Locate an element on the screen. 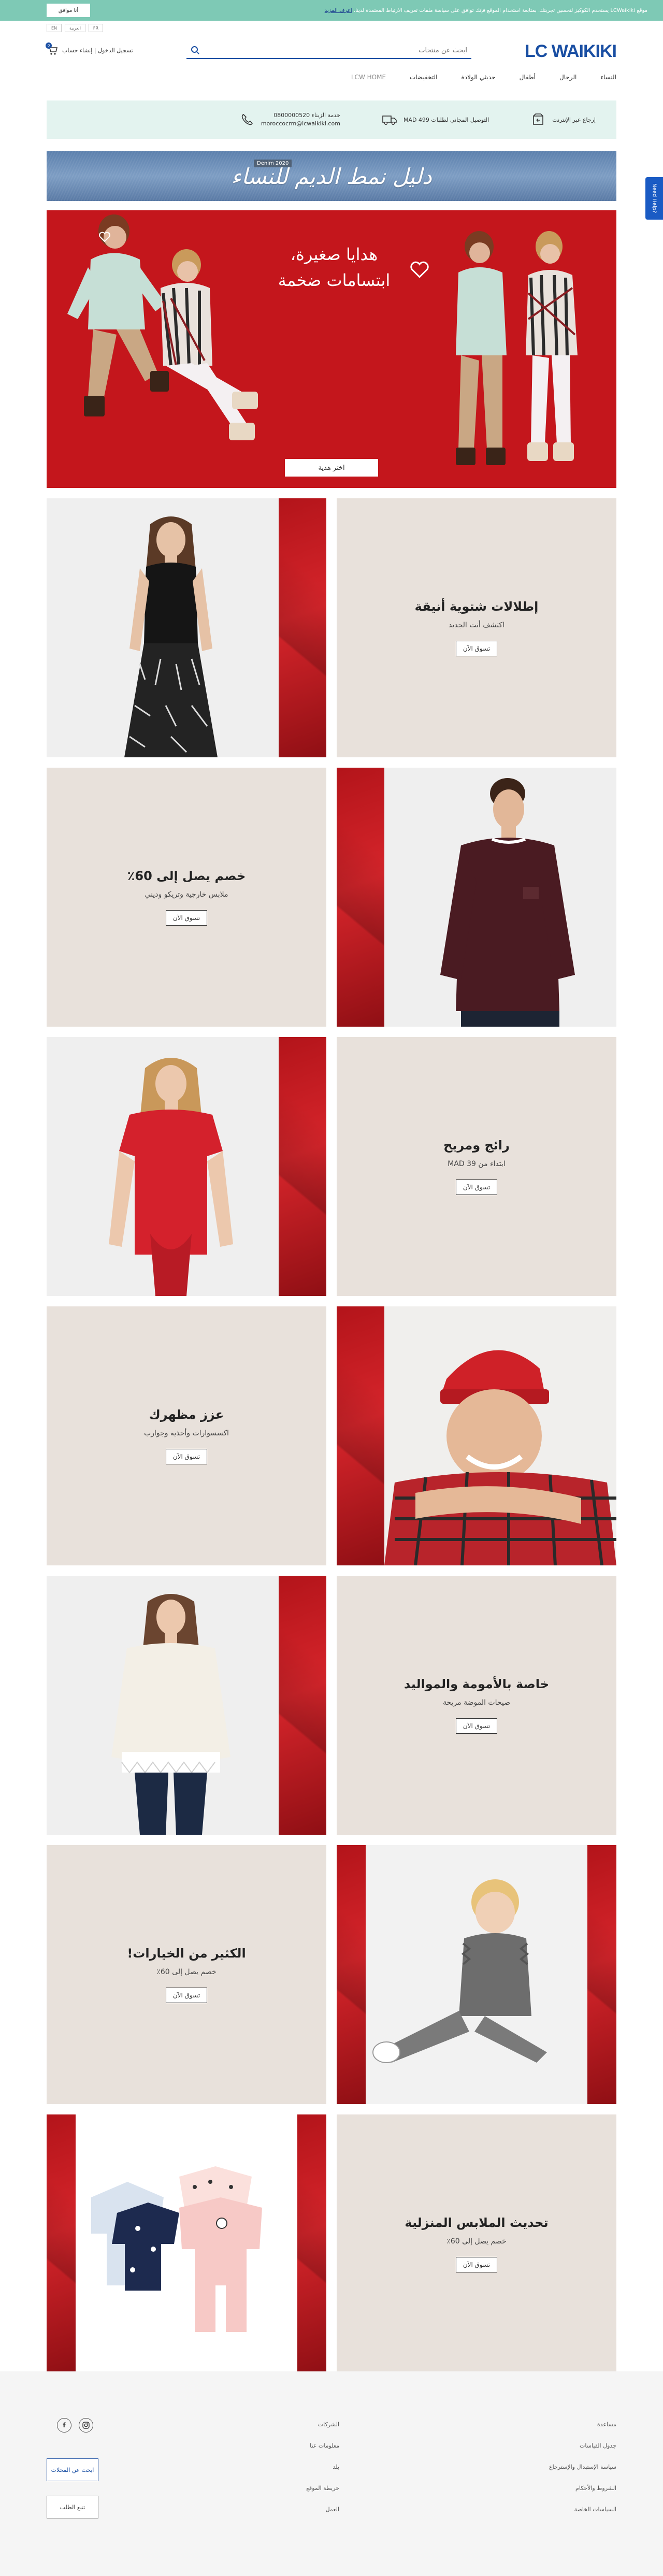  baby-bodysuits-image is located at coordinates (186, 2243).